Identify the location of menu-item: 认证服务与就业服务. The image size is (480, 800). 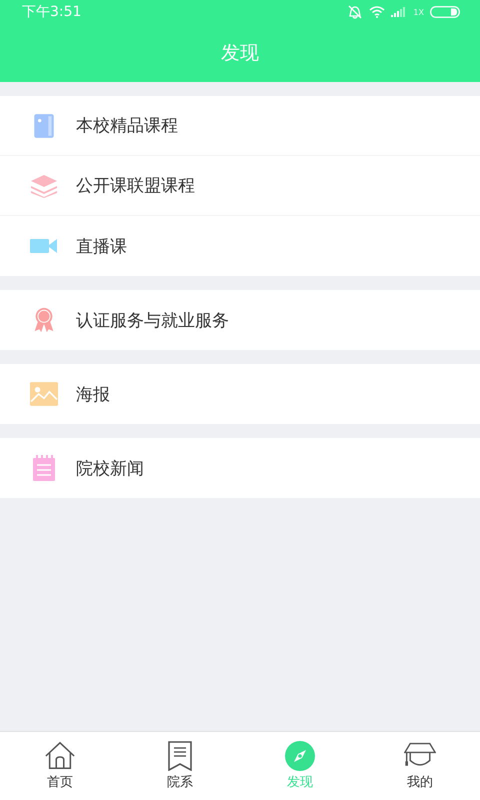
(152, 320).